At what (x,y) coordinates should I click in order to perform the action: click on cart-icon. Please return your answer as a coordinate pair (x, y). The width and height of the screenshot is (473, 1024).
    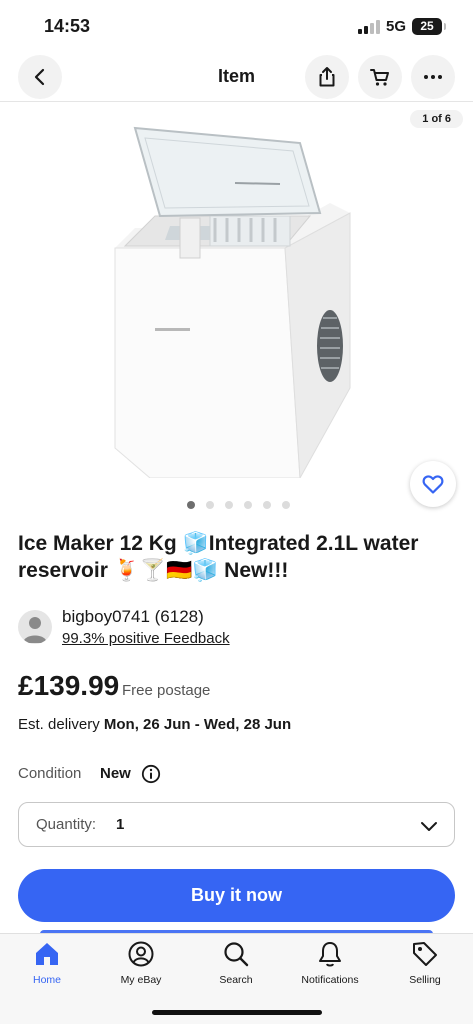
    Looking at the image, I should click on (379, 77).